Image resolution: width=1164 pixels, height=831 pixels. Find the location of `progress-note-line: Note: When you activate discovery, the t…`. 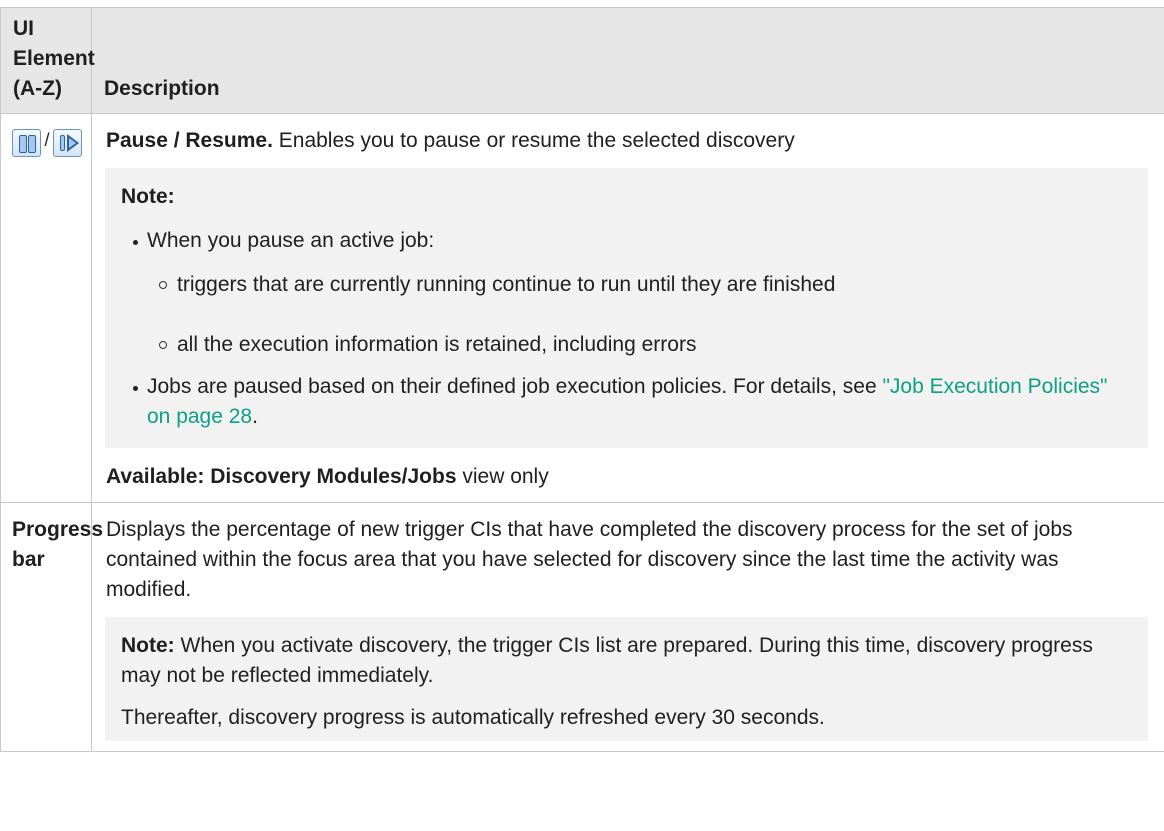

progress-note-line: Note: When you activate discovery, the t… is located at coordinates (626, 661).